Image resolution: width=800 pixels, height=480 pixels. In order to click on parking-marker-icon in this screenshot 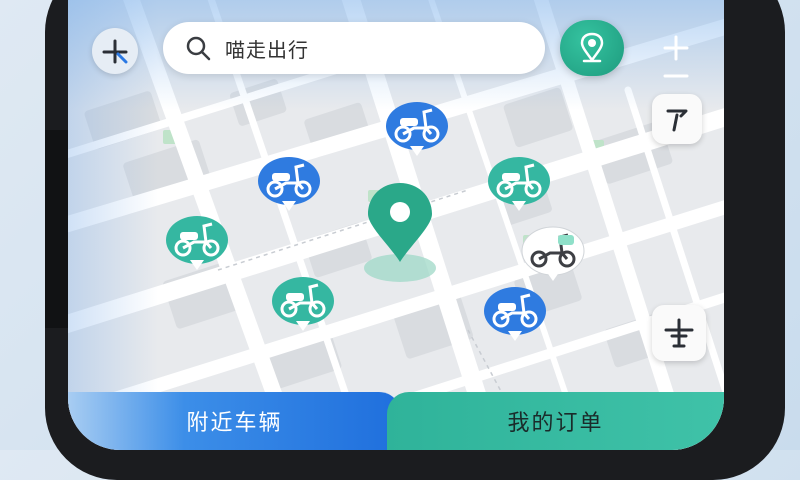, I will do `click(679, 333)`.